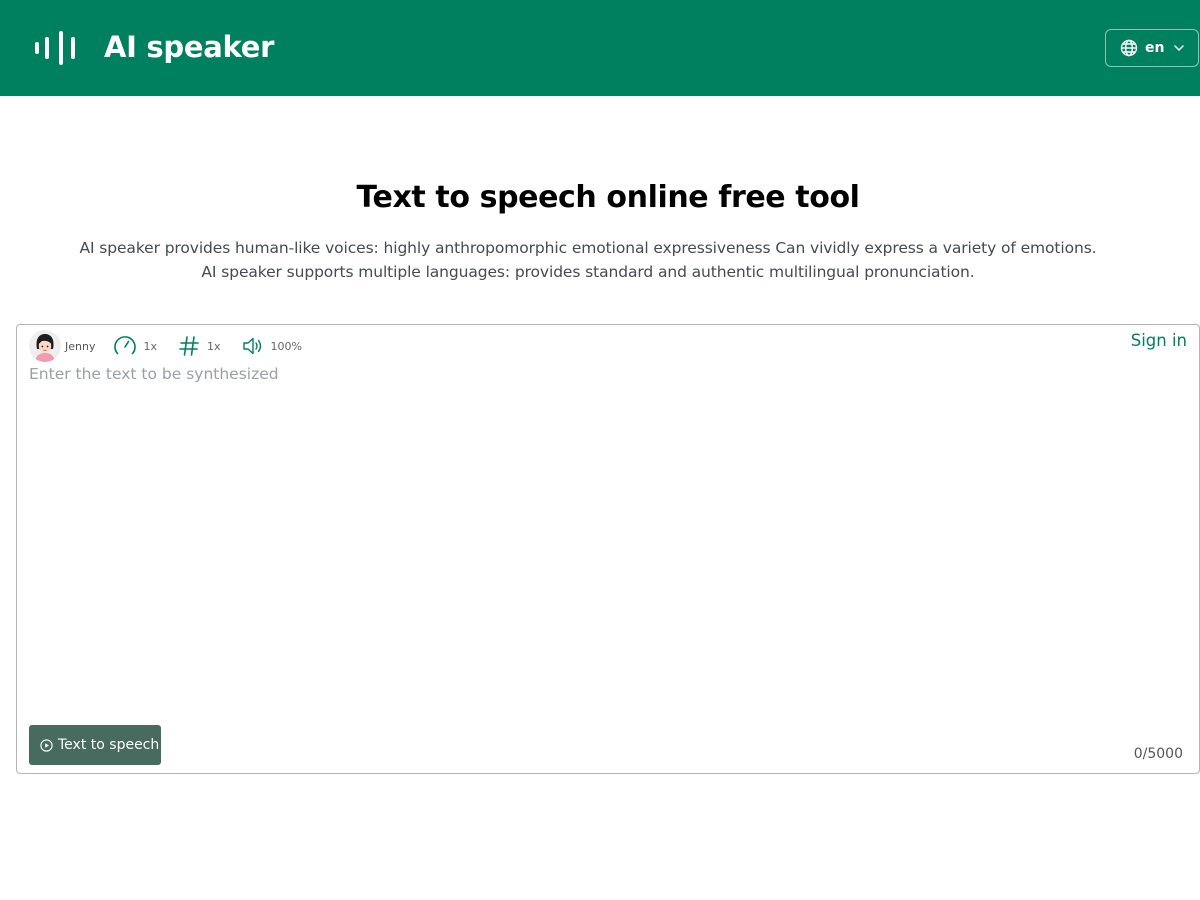  I want to click on page-title: Text to speech online free tool, so click(608, 197).